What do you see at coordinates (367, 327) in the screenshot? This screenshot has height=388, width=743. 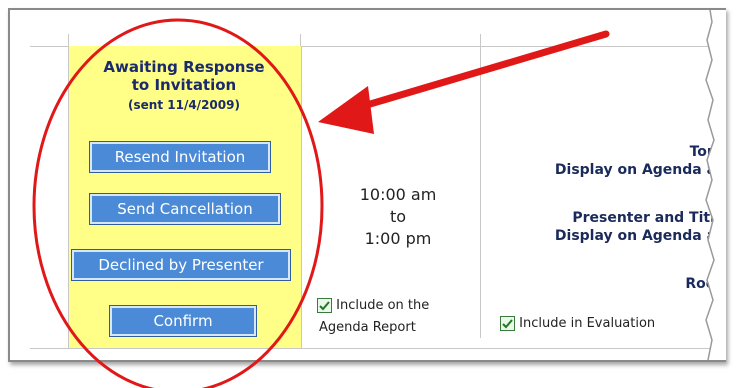 I see `include-agenda-label-2: Agenda Report` at bounding box center [367, 327].